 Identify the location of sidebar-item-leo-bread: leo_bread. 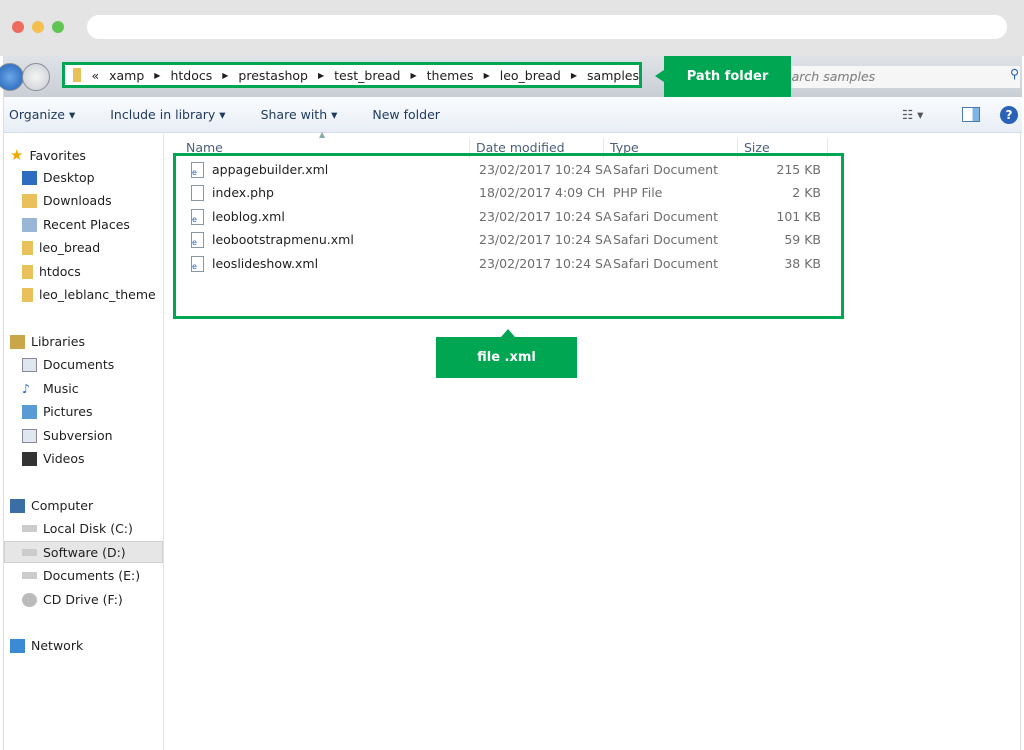
(61, 247).